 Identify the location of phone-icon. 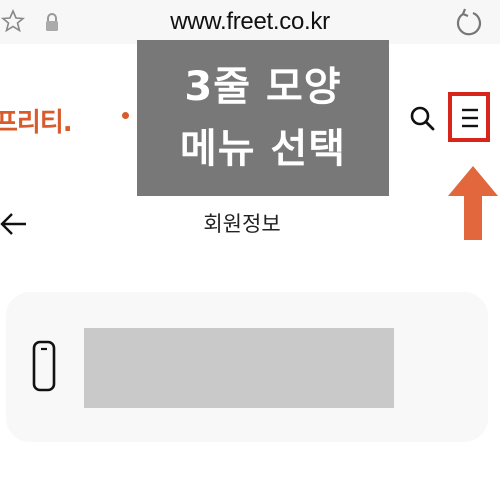
(44, 366).